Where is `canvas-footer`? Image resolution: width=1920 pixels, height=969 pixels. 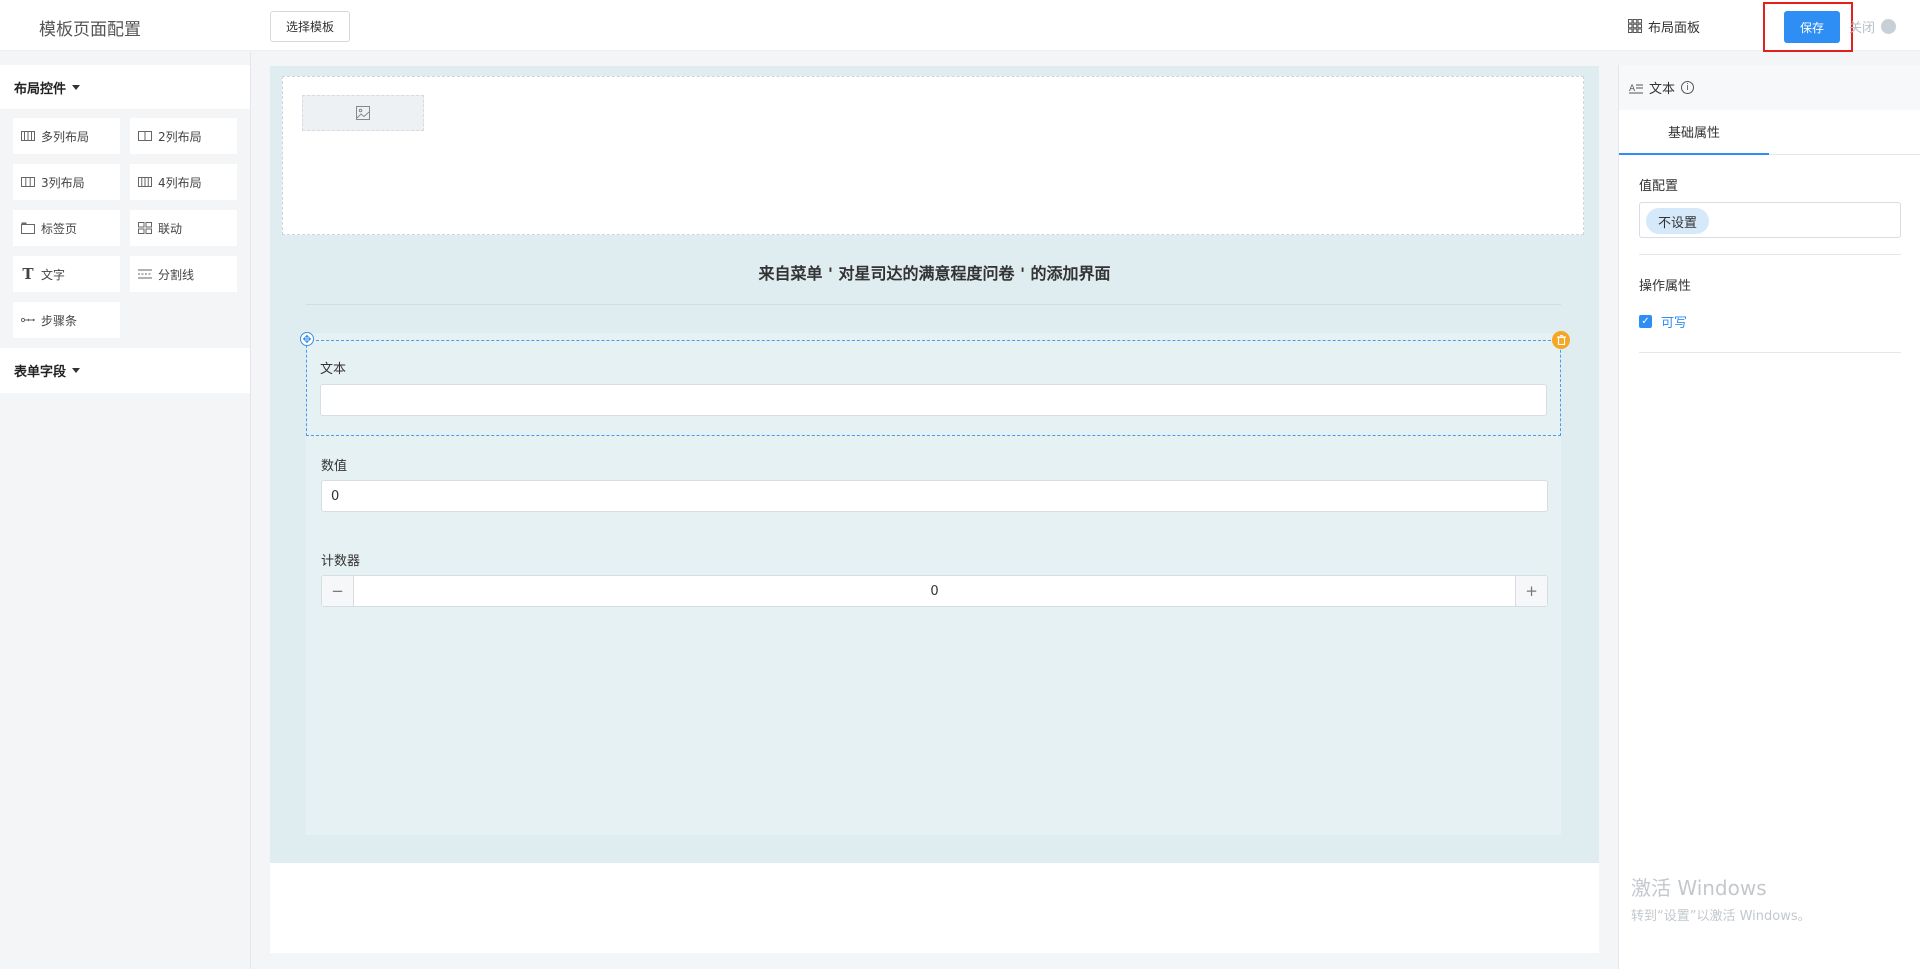 canvas-footer is located at coordinates (934, 908).